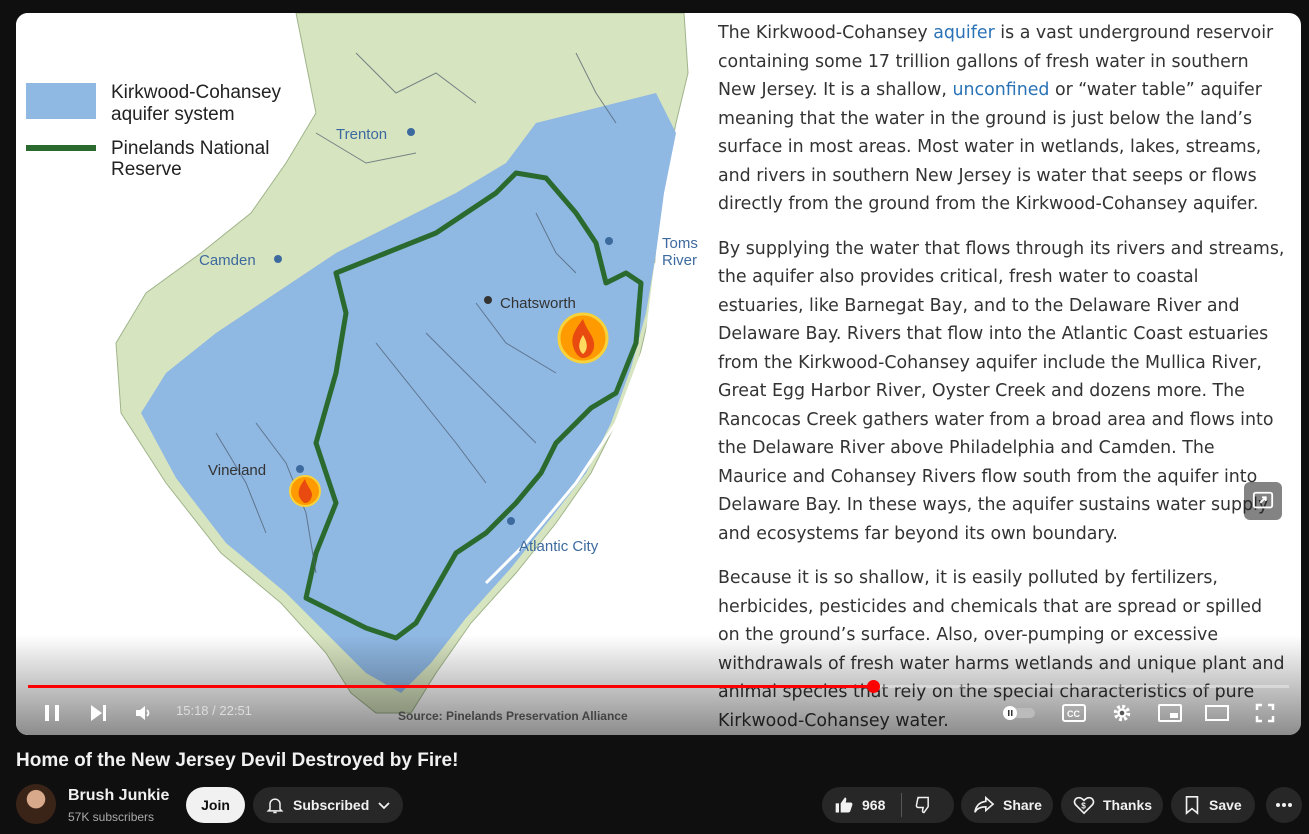 The image size is (1309, 834). I want to click on like-dislike-group: 968, so click(888, 805).